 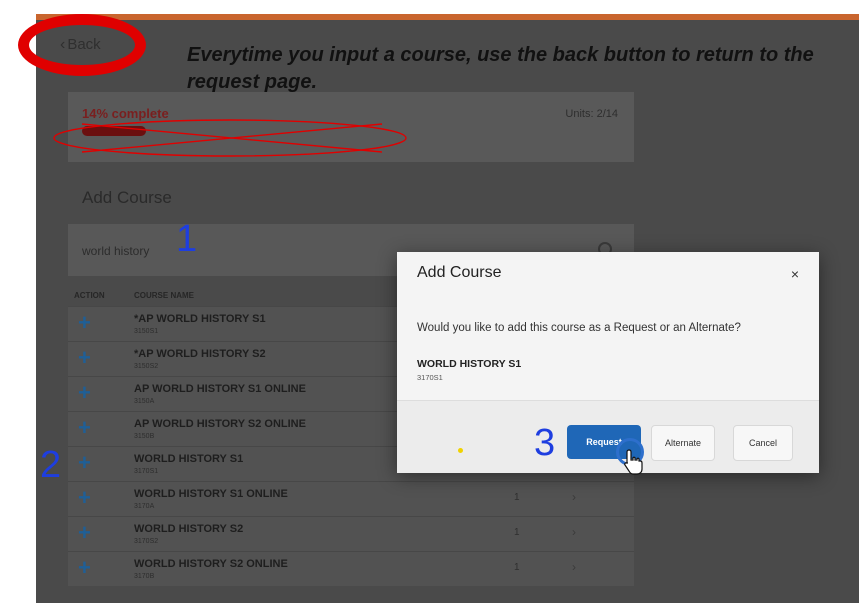 What do you see at coordinates (469, 364) in the screenshot?
I see `modal-course-name: WORLD HISTORY S1` at bounding box center [469, 364].